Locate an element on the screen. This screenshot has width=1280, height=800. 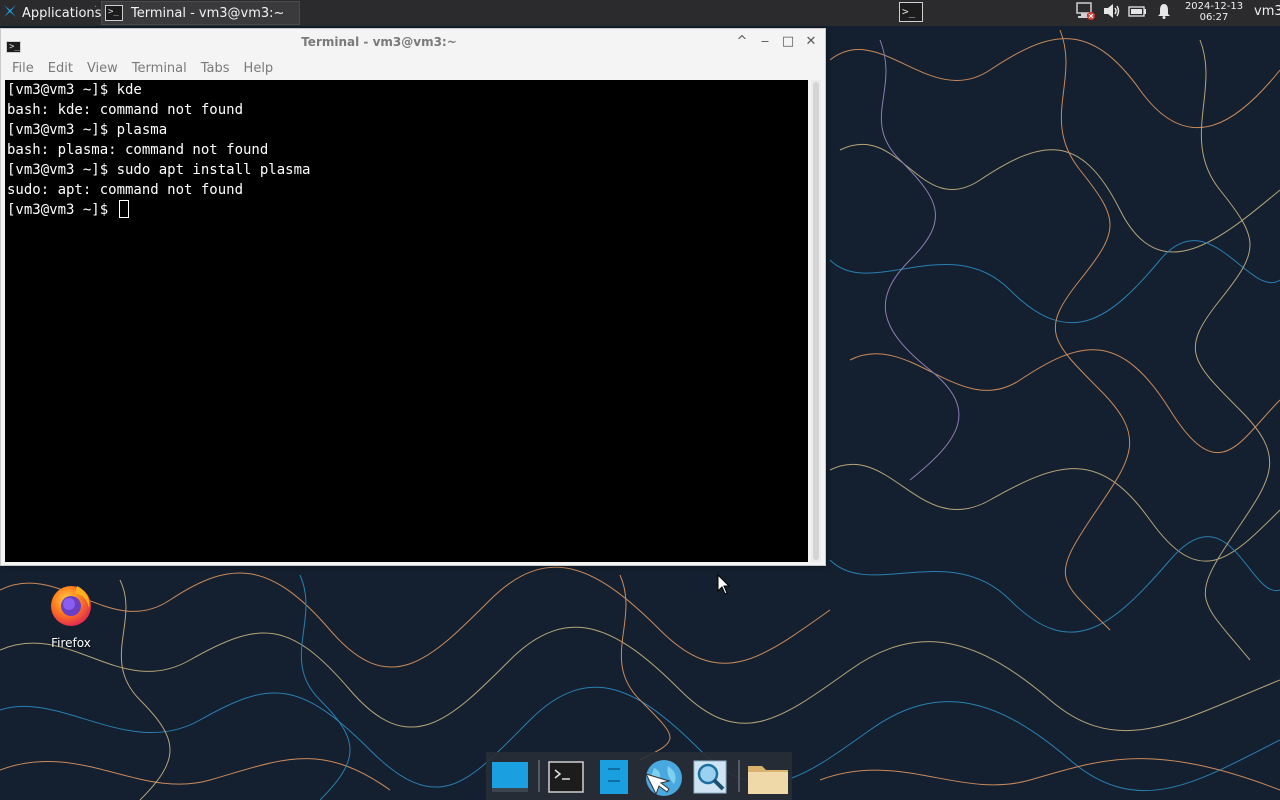
file-manager-icon is located at coordinates (614, 780).